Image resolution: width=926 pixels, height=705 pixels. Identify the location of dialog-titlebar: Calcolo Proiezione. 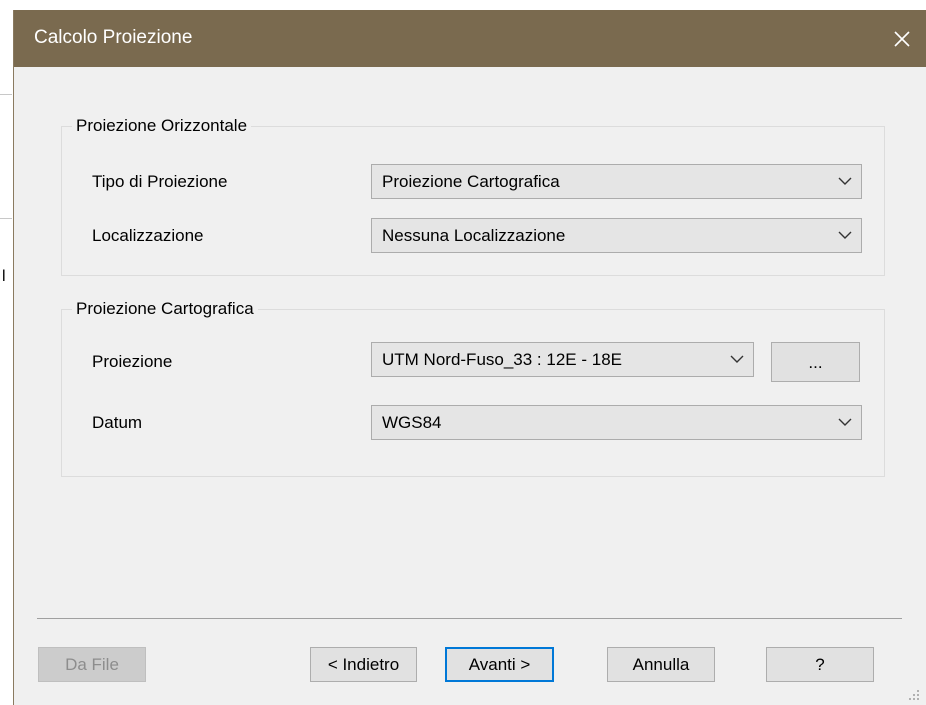
(470, 38).